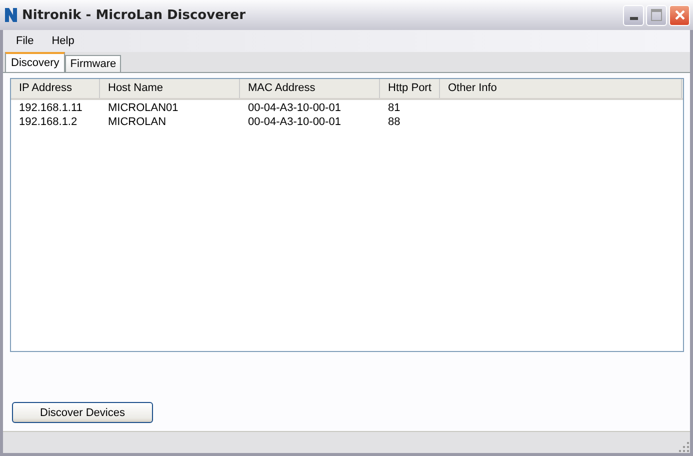  I want to click on menu-item: Help, so click(63, 41).